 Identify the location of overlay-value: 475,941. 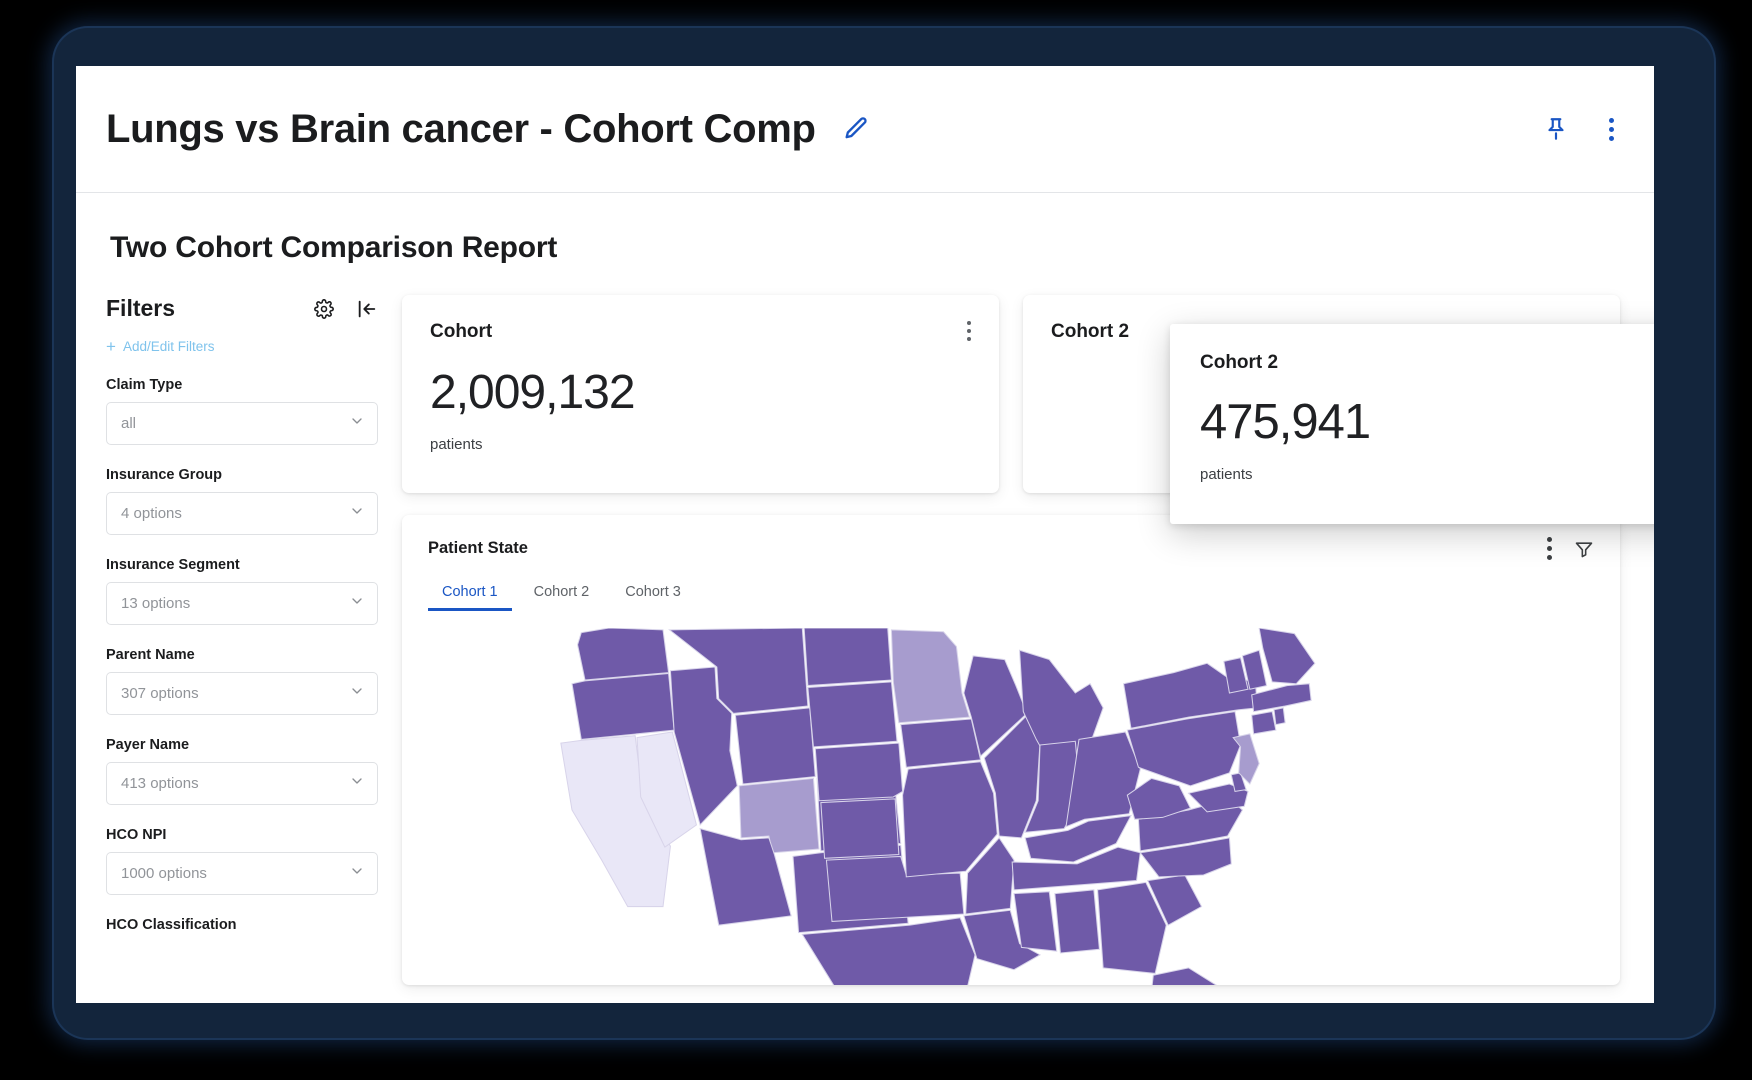
(1285, 422).